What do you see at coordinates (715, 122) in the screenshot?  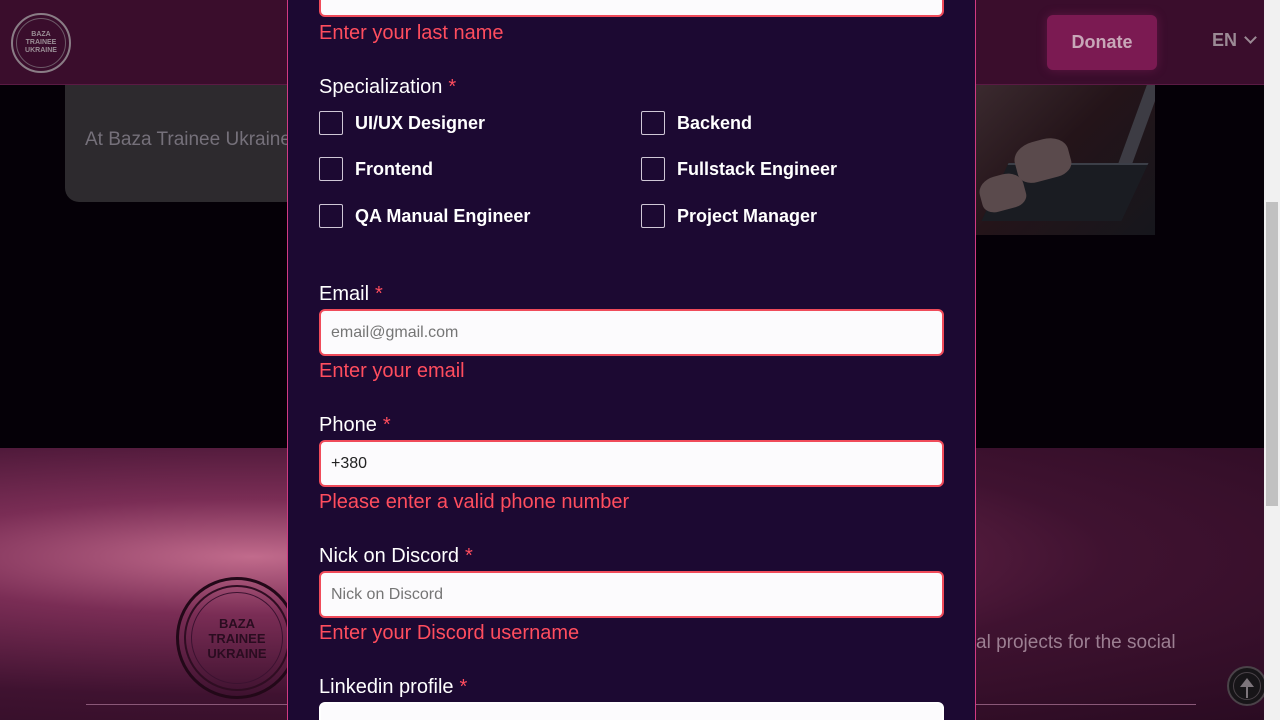 I see `checkbox-label: Backend` at bounding box center [715, 122].